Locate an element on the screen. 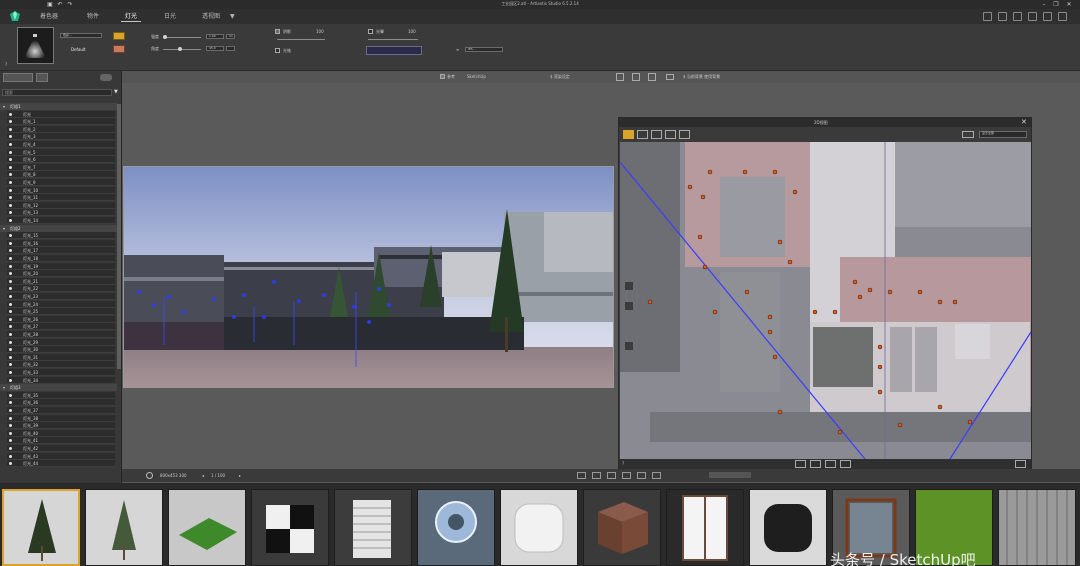  light-list-item: 灯光_3 is located at coordinates (61, 137).